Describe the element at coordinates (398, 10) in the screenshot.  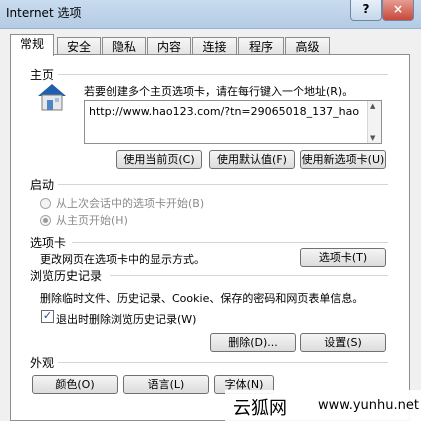
I see `close-button: ×` at that location.